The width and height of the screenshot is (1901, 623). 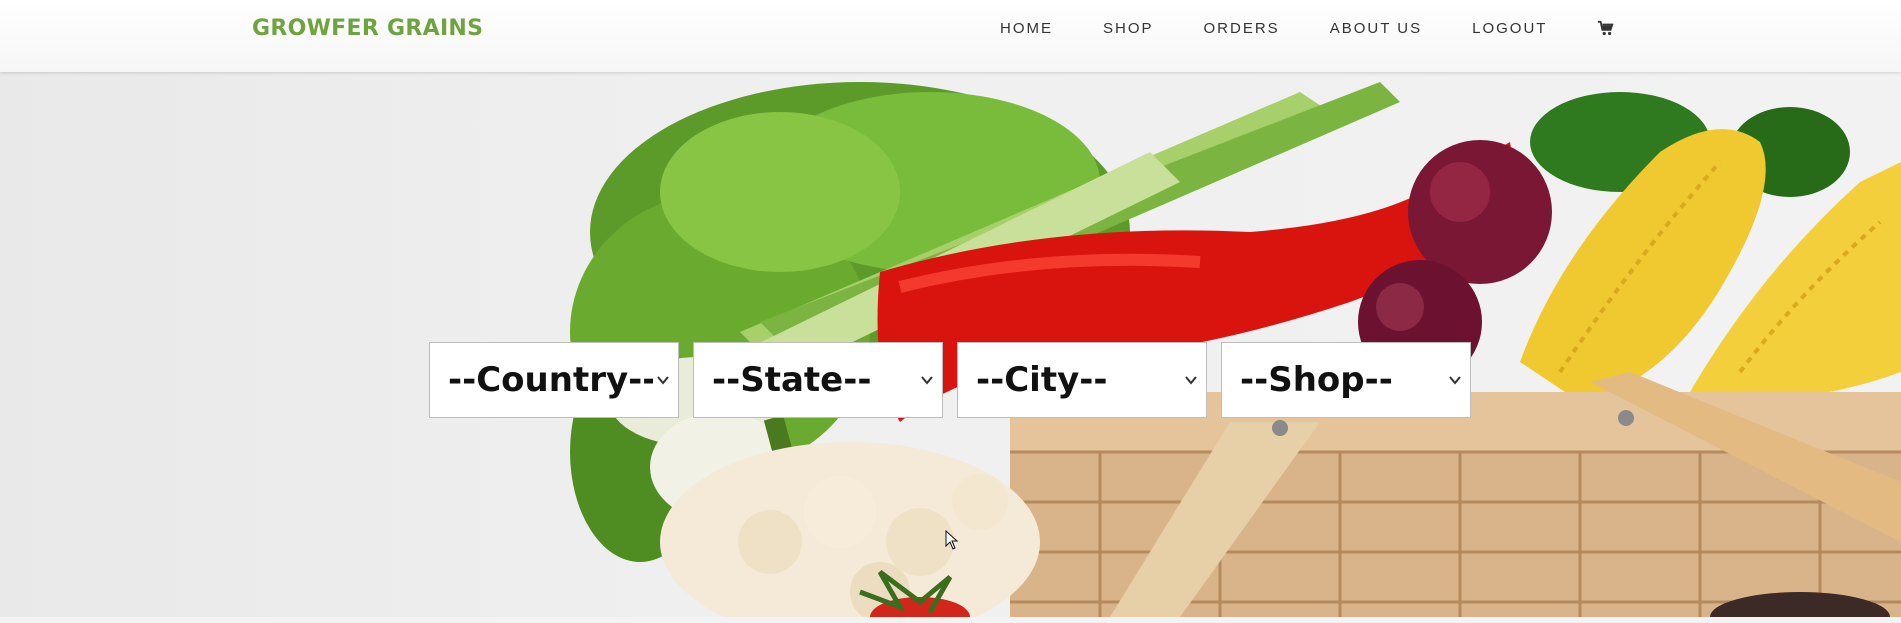 I want to click on cart-icon, so click(x=1606, y=29).